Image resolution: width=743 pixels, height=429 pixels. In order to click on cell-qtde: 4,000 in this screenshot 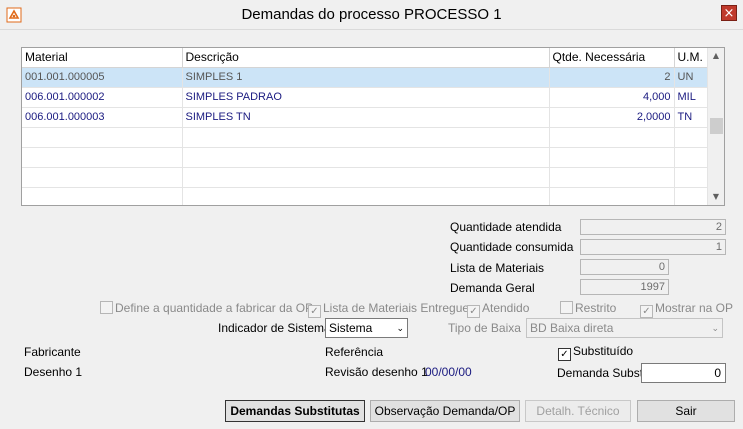, I will do `click(612, 97)`.